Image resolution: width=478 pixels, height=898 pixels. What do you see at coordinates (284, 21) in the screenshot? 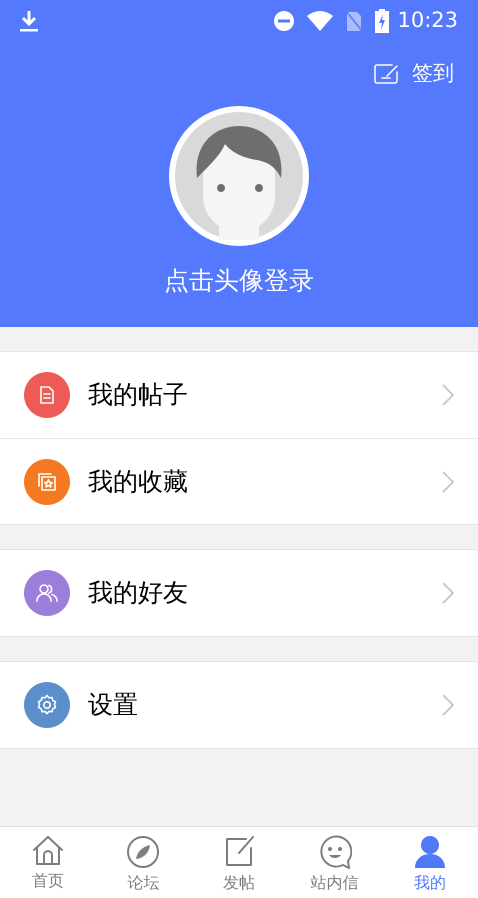
I see `do-not-disturb-icon` at bounding box center [284, 21].